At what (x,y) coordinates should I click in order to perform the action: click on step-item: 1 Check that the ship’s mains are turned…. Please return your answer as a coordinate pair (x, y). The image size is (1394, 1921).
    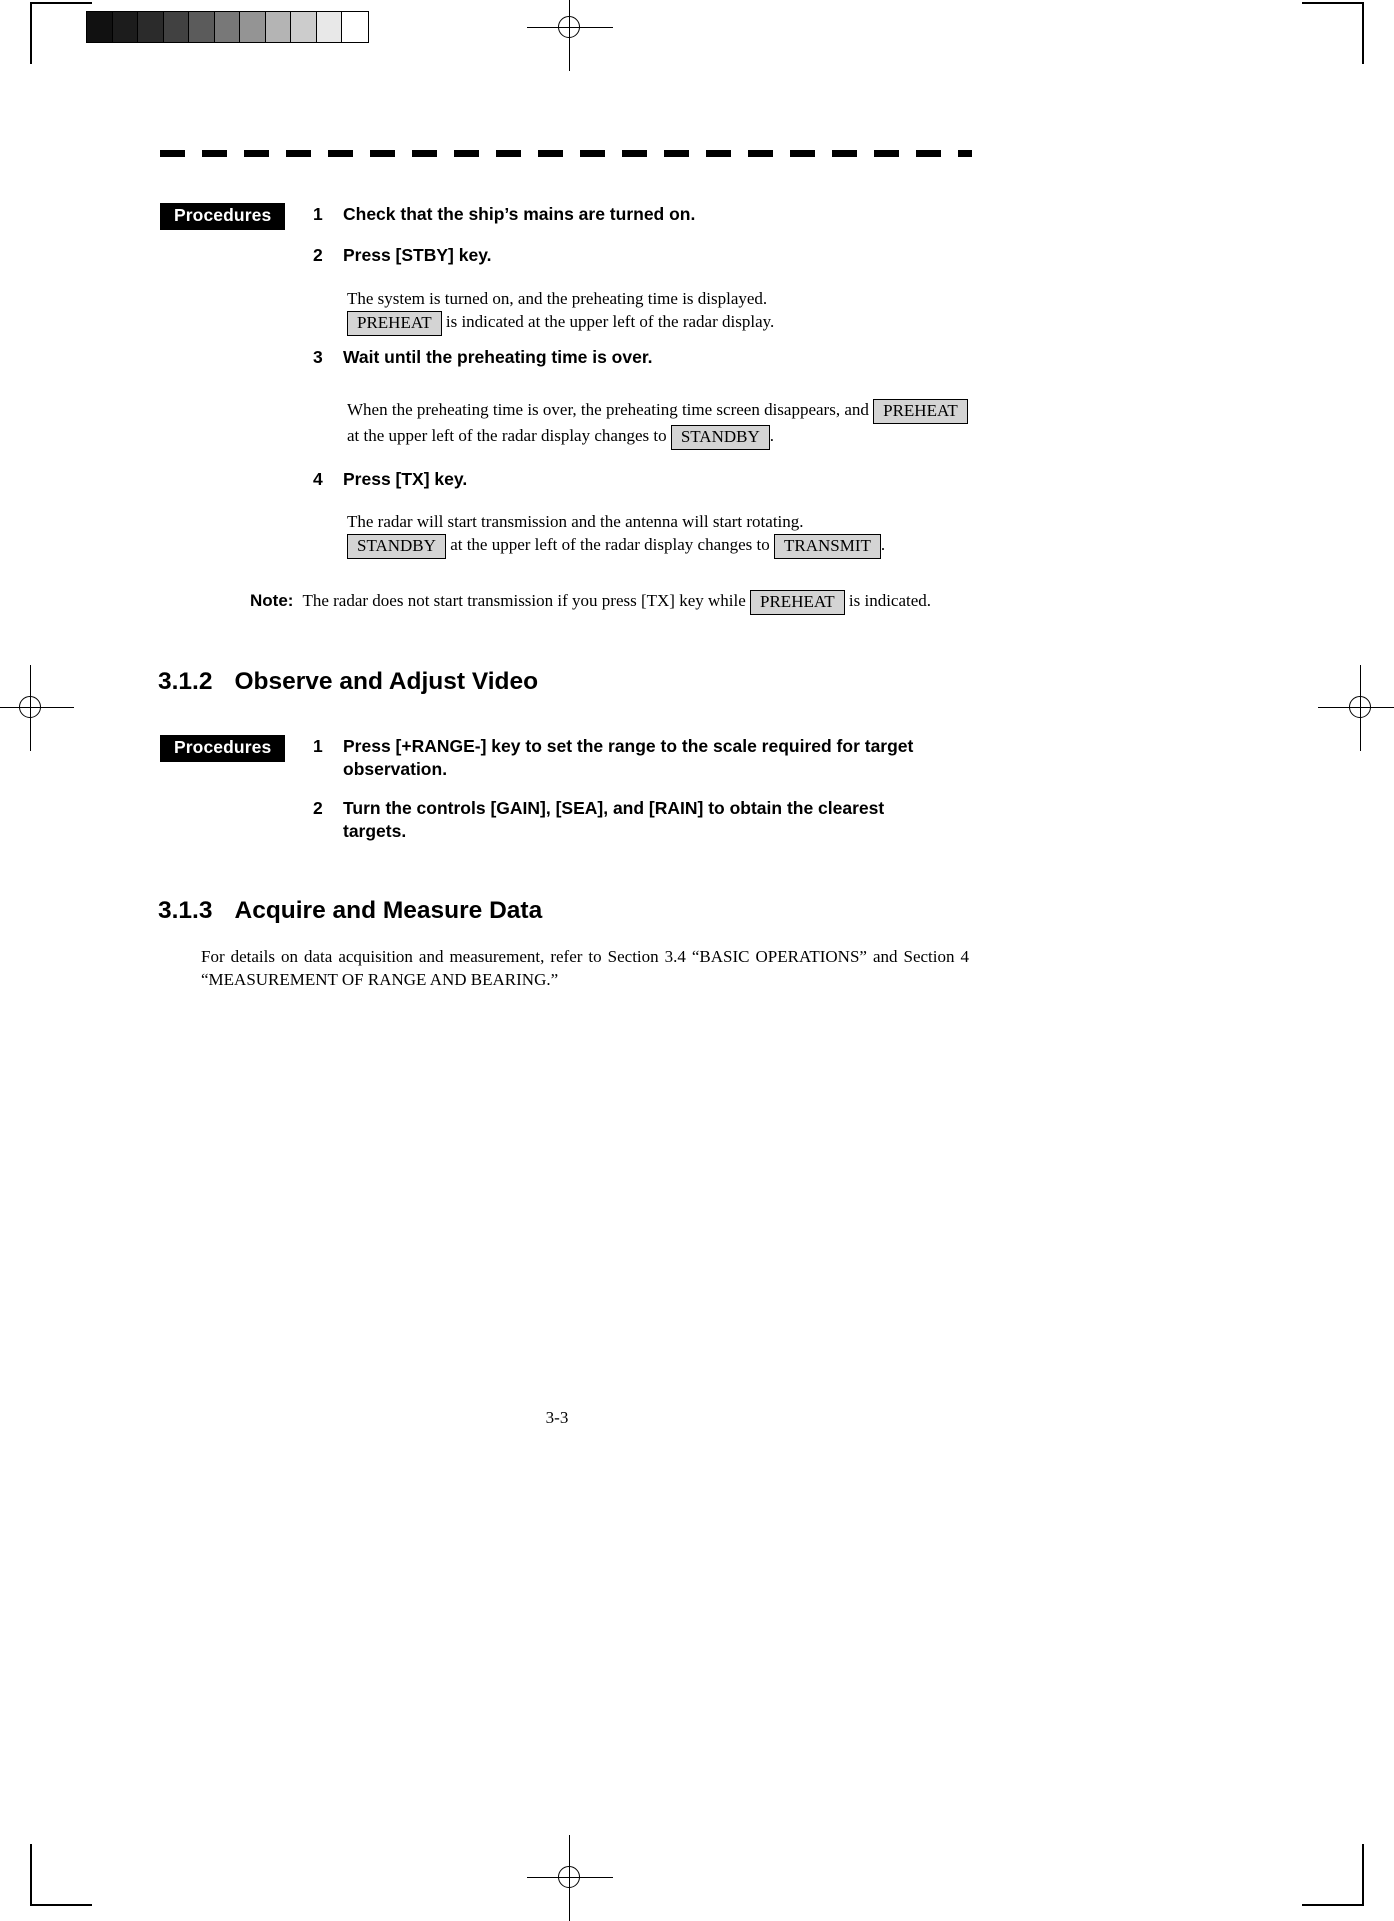
    Looking at the image, I should click on (673, 214).